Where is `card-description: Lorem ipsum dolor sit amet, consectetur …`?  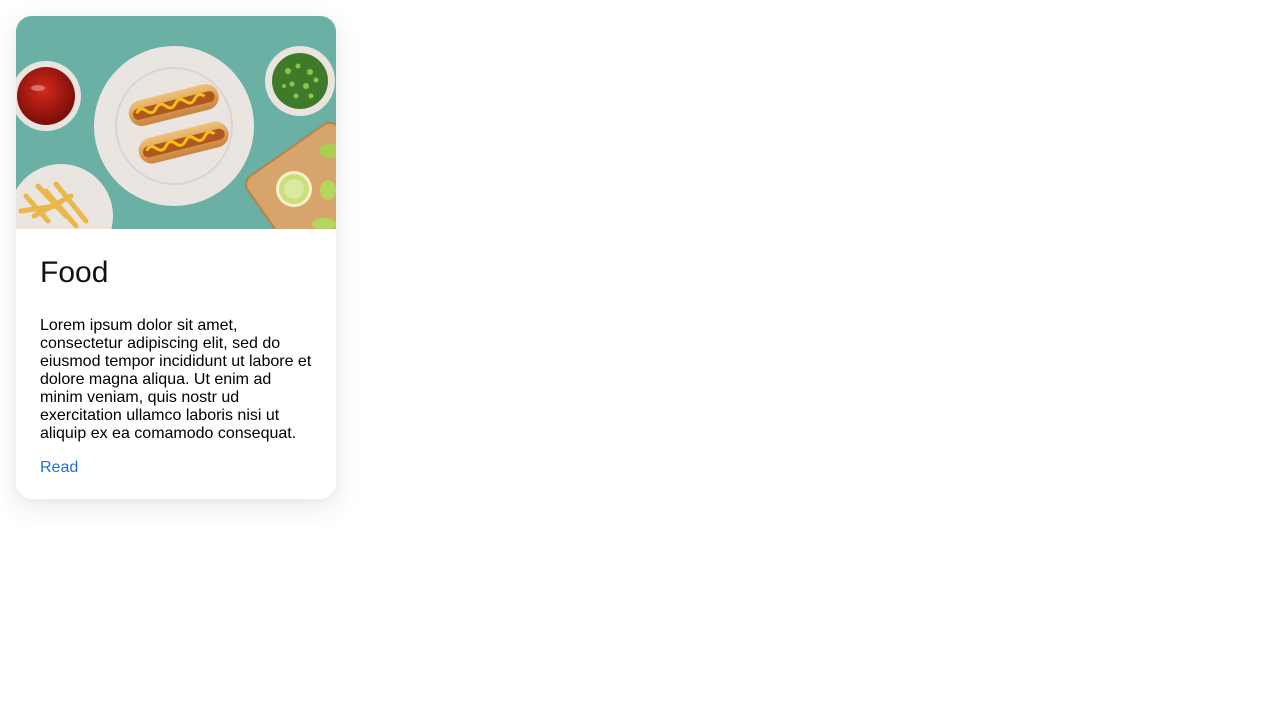 card-description: Lorem ipsum dolor sit amet, consectetur … is located at coordinates (176, 379).